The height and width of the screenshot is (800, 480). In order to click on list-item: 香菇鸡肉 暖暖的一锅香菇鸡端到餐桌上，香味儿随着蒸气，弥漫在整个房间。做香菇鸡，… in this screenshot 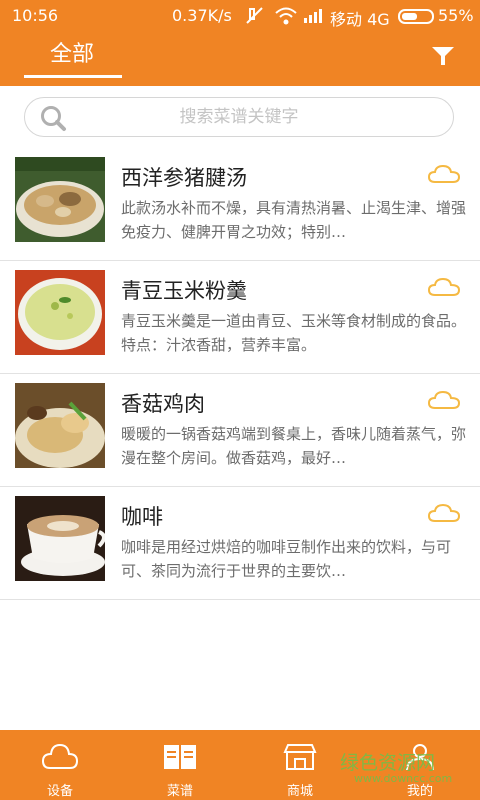, I will do `click(240, 430)`.